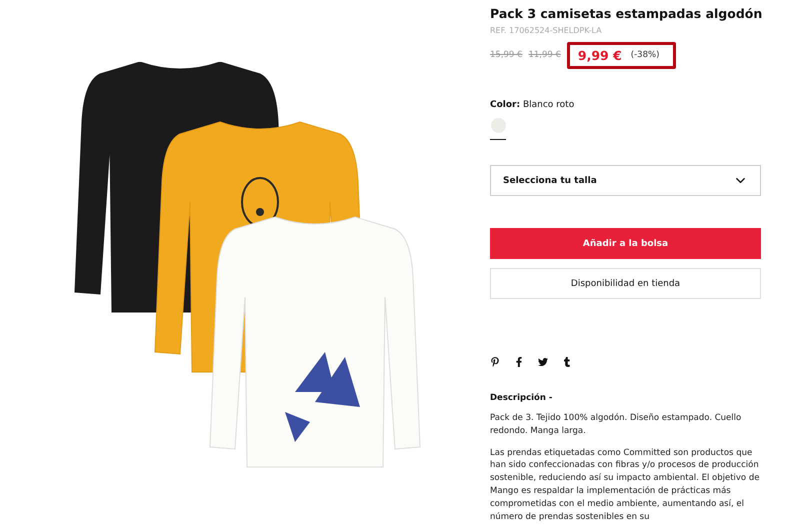 The width and height of the screenshot is (794, 526). I want to click on discount-label: (-38%), so click(645, 55).